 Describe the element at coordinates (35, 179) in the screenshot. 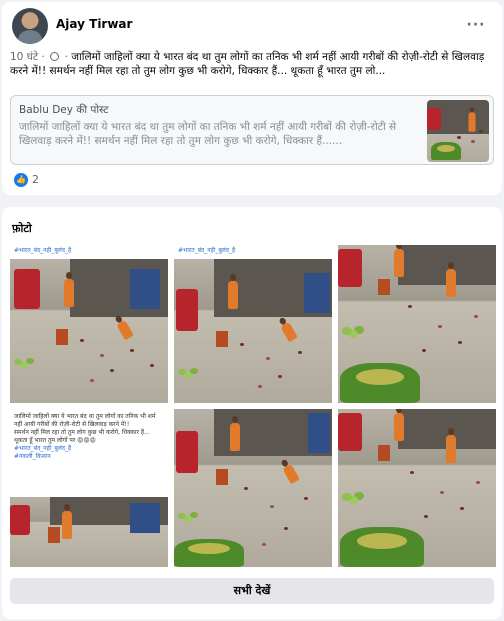

I see `reaction-count: 2` at that location.